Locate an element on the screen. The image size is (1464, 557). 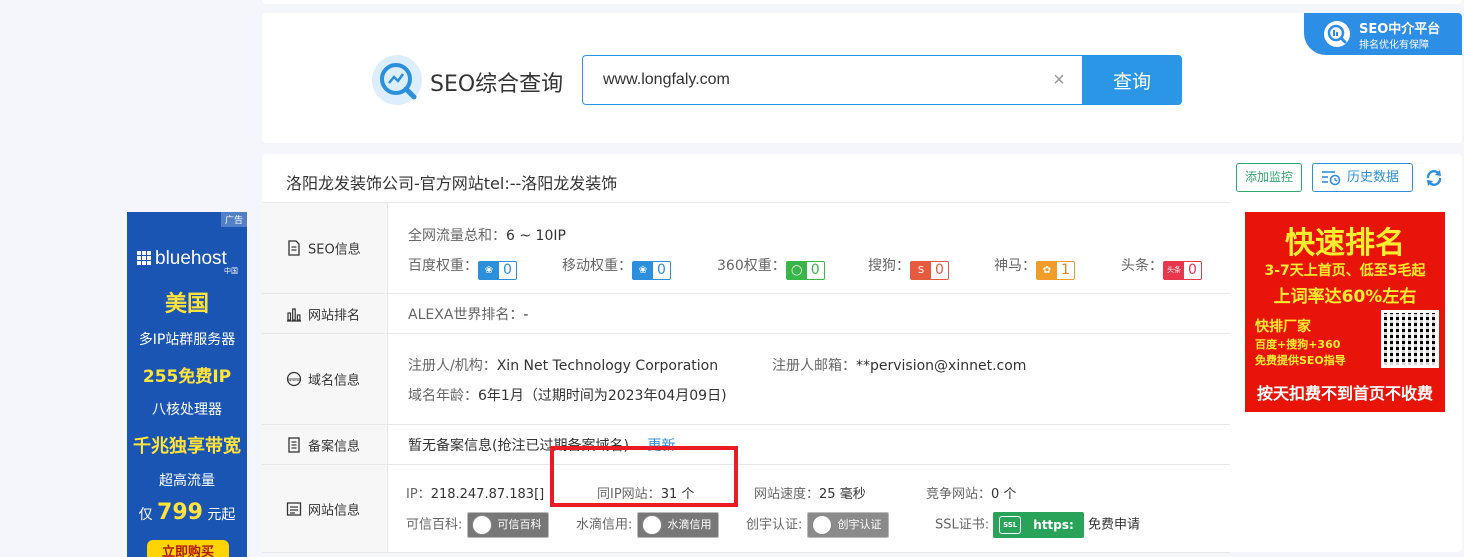
credible-label: 可信百科: is located at coordinates (434, 525).